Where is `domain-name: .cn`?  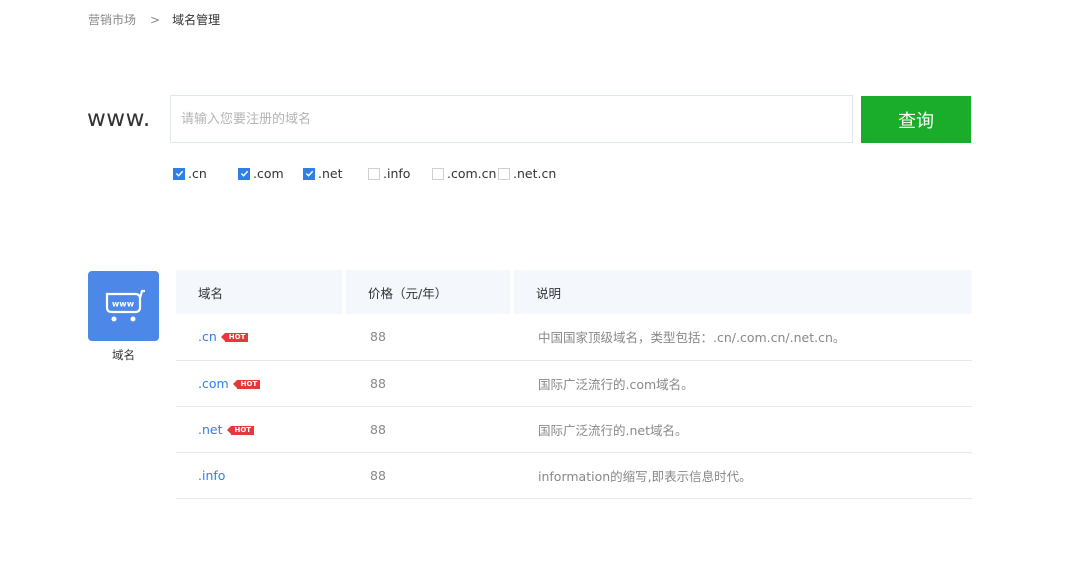 domain-name: .cn is located at coordinates (207, 336).